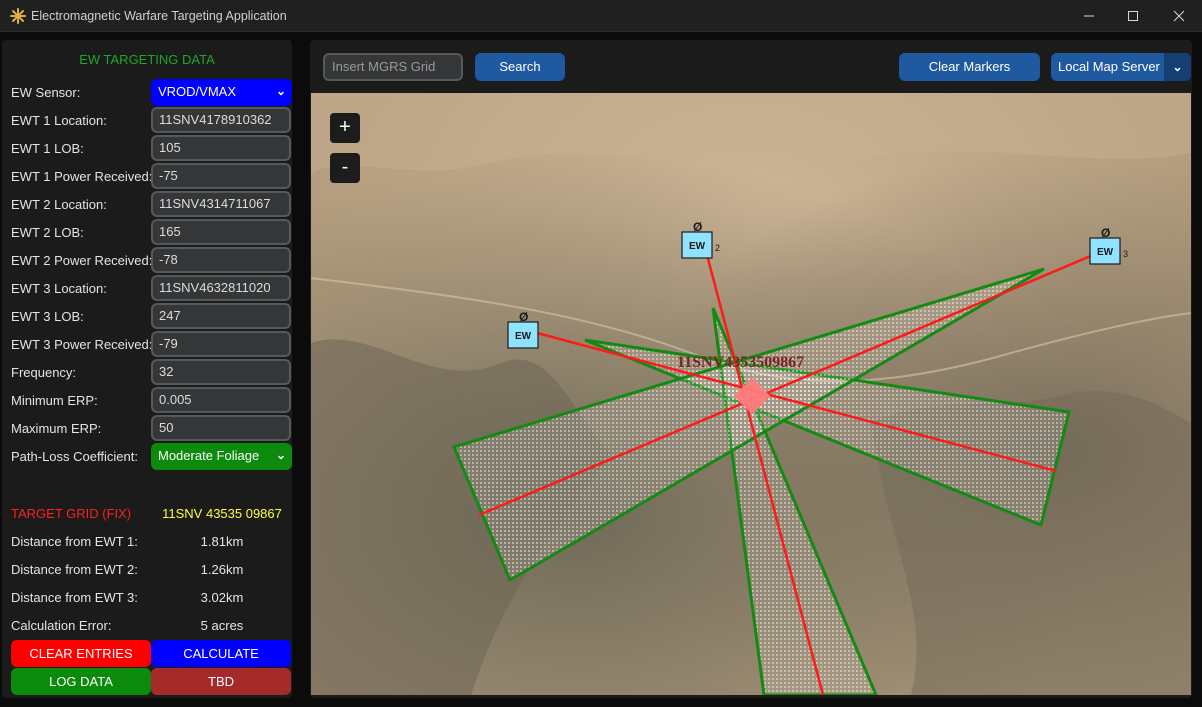  I want to click on path-loss-dropdown: Moderate Foliage ⌄, so click(221, 456).